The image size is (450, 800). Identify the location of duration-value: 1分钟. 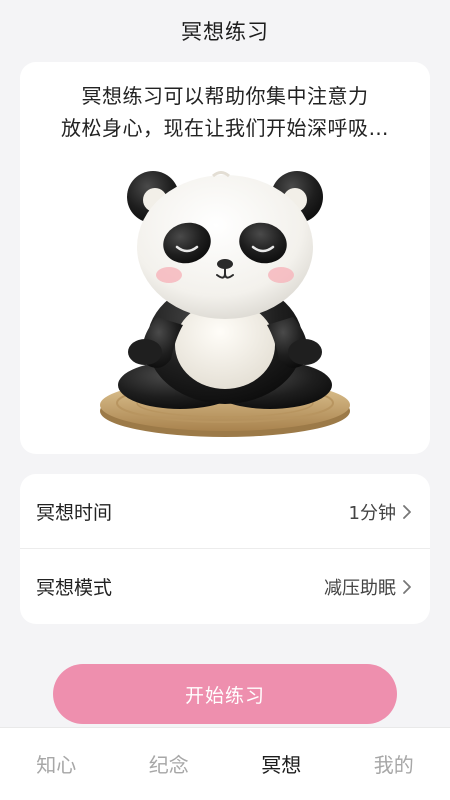
(372, 513).